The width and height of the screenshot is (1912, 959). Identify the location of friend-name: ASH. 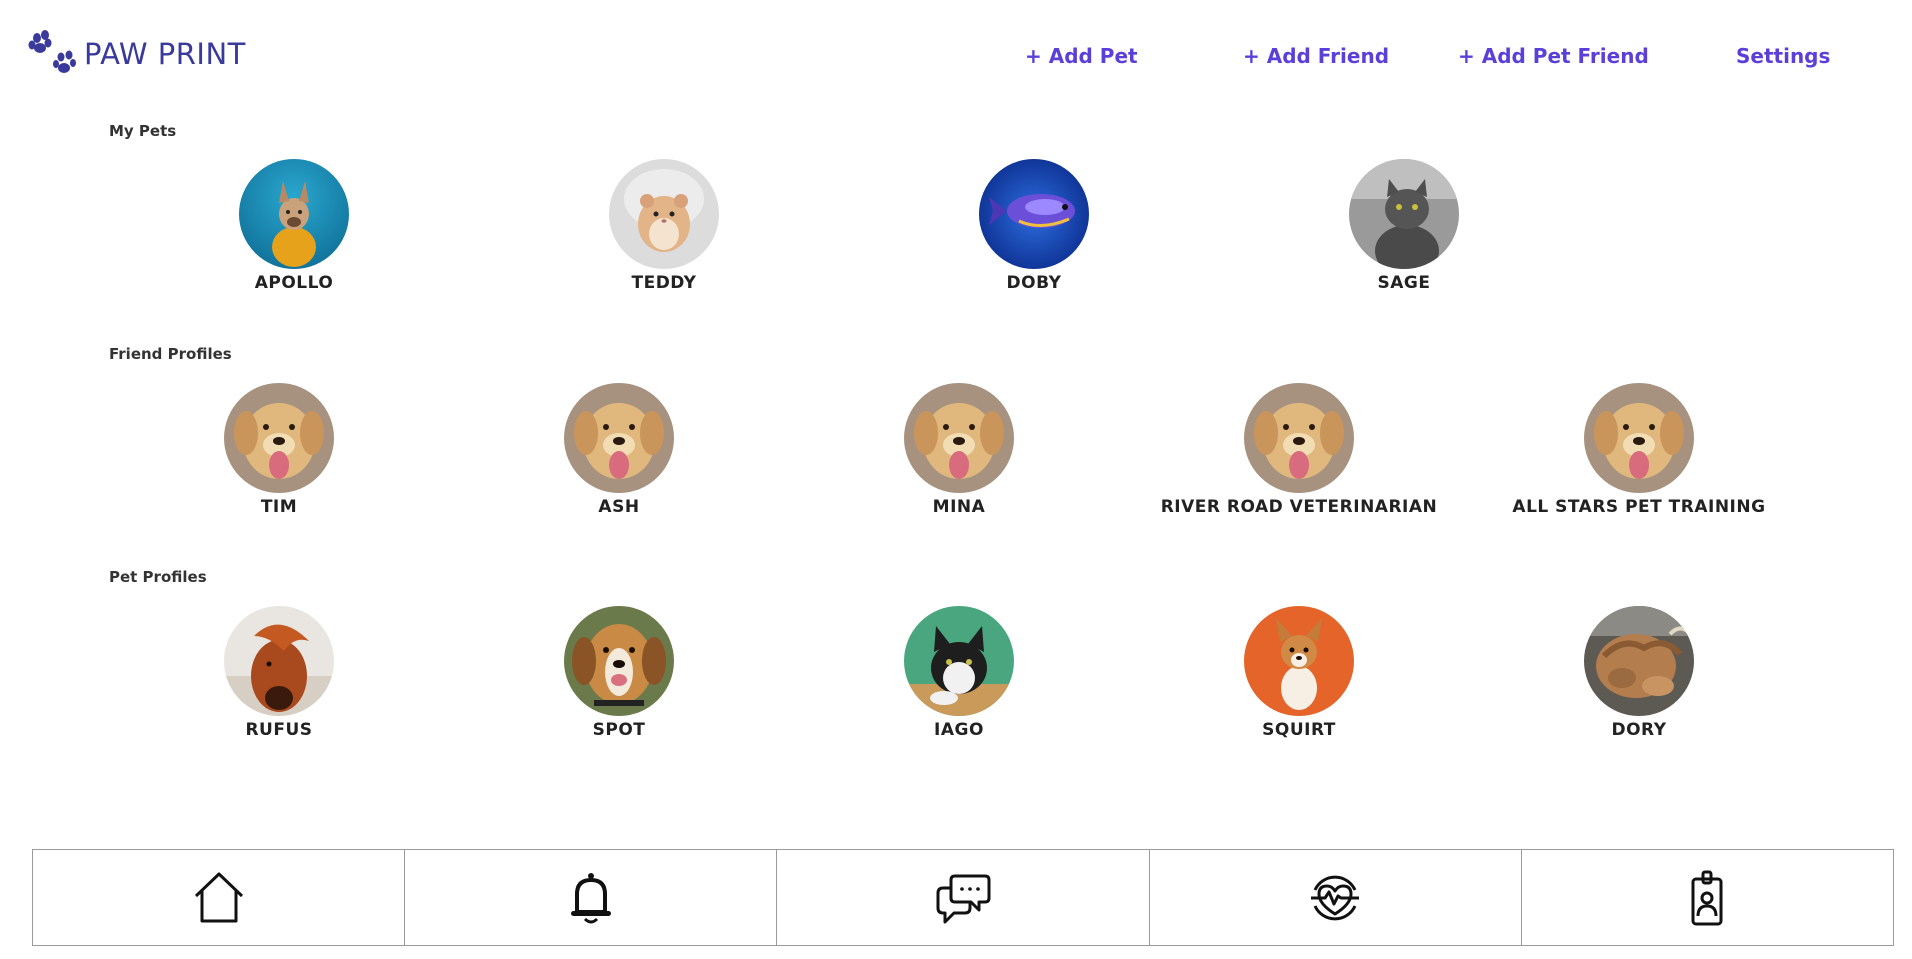
(619, 507).